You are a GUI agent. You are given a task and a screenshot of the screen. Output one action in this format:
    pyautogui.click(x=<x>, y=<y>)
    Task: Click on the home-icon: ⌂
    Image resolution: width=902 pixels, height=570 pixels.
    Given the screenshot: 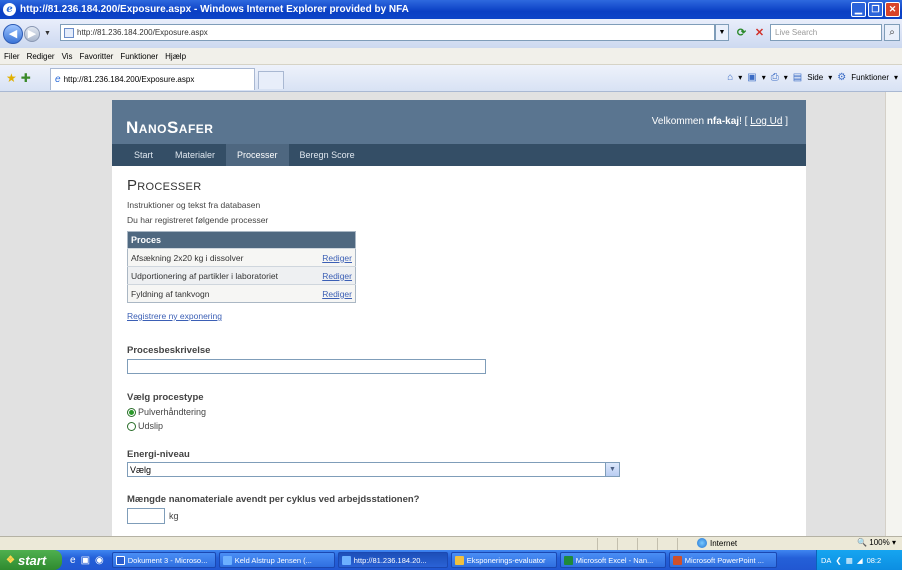 What is the action you would take?
    pyautogui.click(x=730, y=77)
    